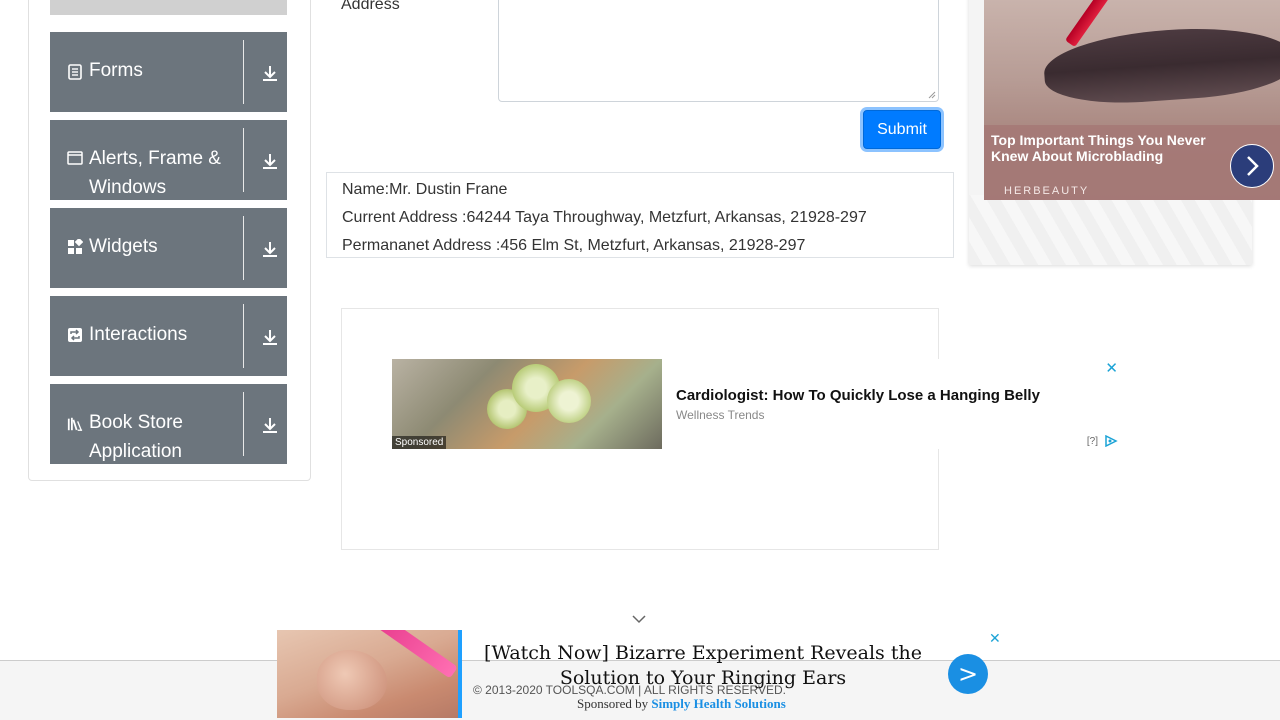 The image size is (1280, 720). Describe the element at coordinates (614, 703) in the screenshot. I see `sponsor-prefix: Sponsored by` at that location.